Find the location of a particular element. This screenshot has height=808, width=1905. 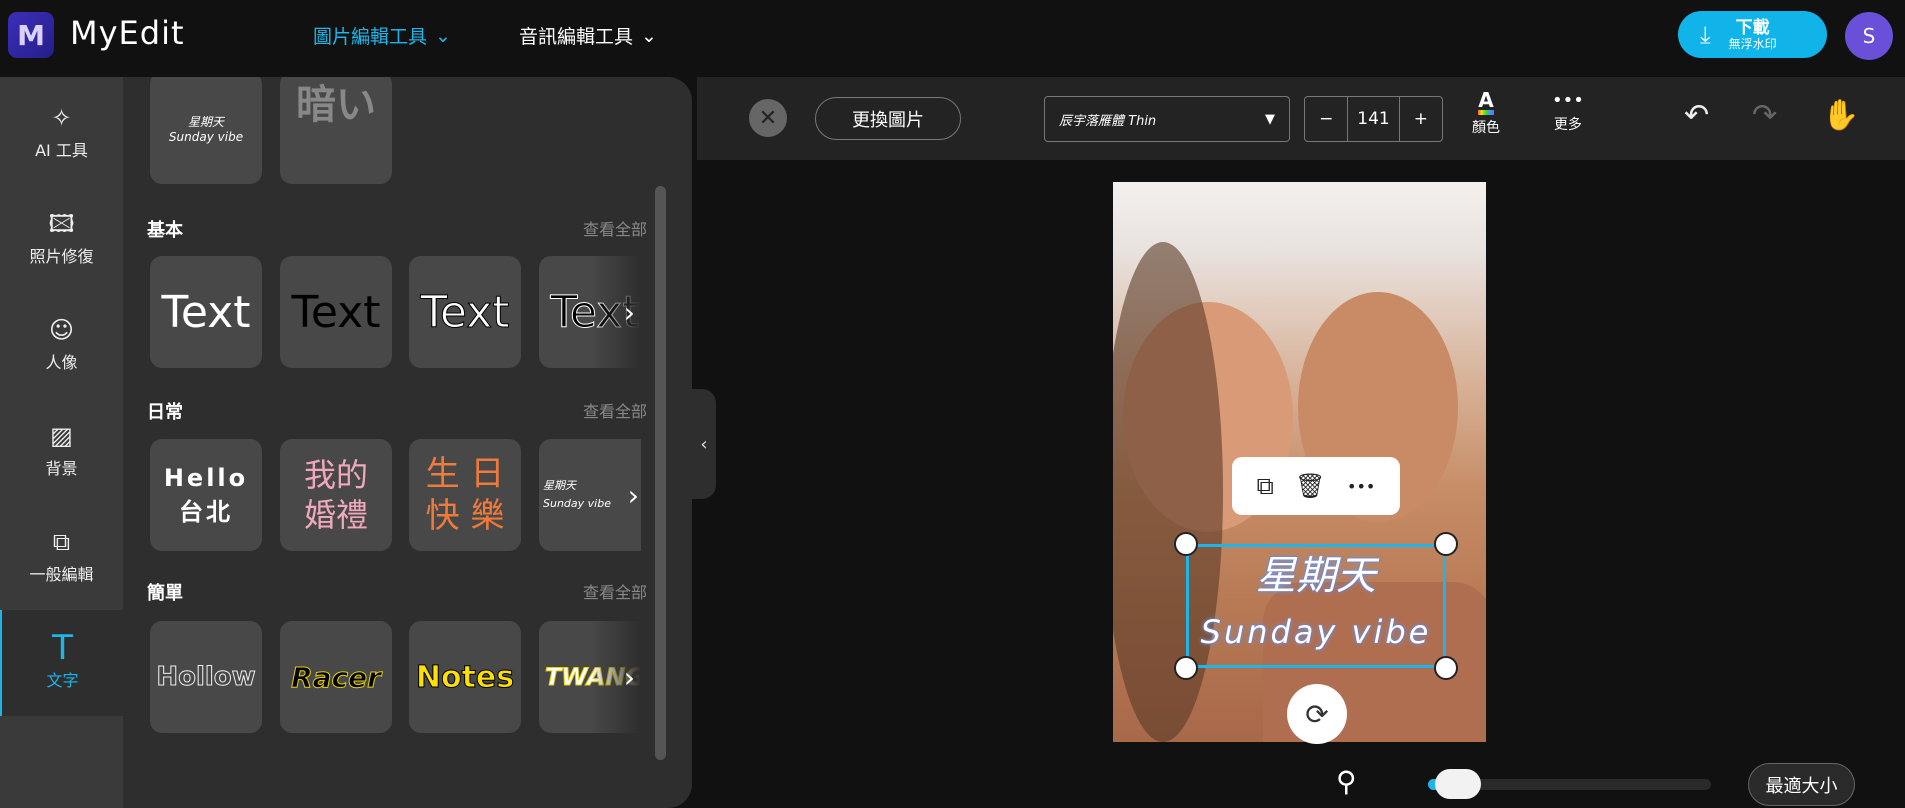

caret-down-icon: ▼ is located at coordinates (1270, 119).